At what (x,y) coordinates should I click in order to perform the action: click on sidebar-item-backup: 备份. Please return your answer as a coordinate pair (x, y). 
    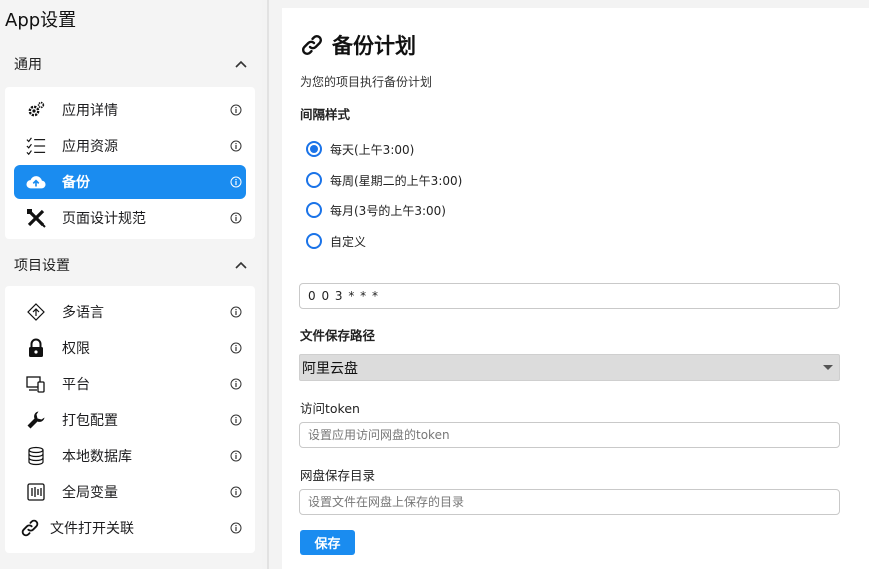
    Looking at the image, I should click on (130, 182).